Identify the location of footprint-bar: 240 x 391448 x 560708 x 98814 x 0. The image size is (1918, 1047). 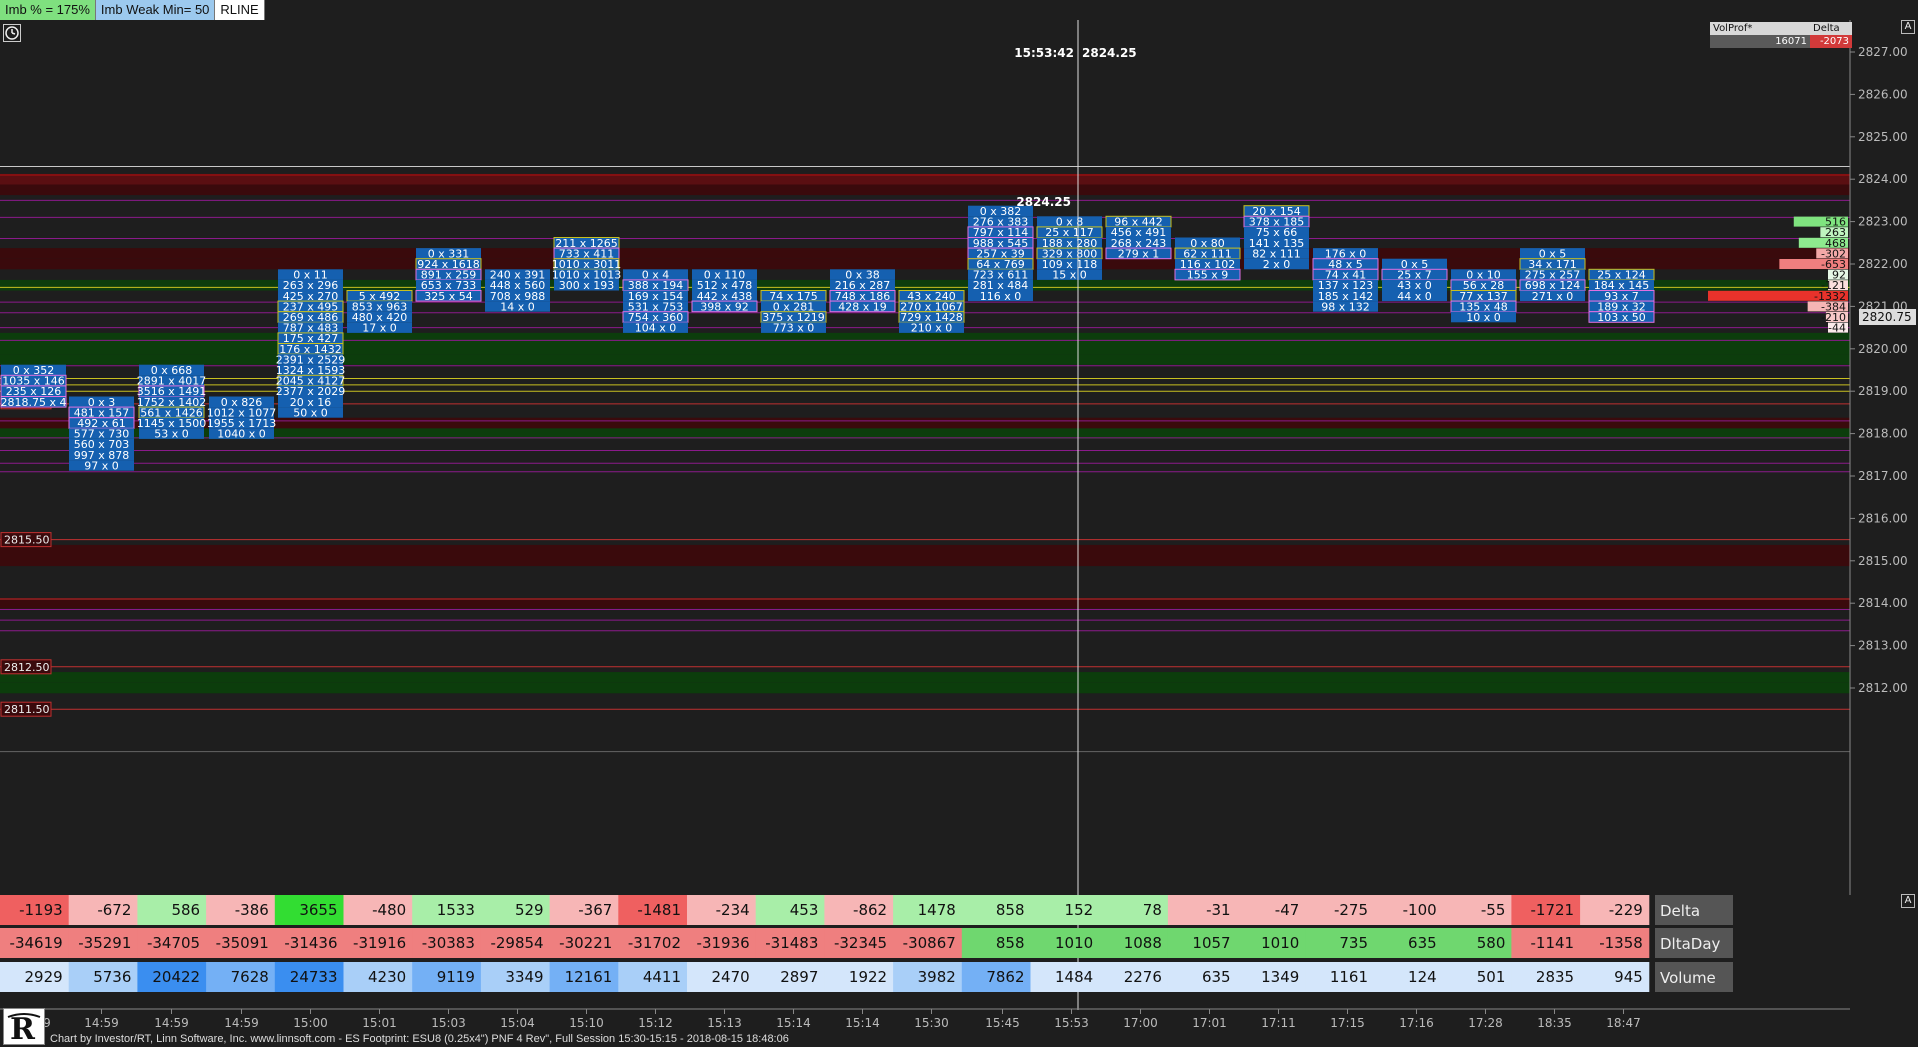
(517, 291).